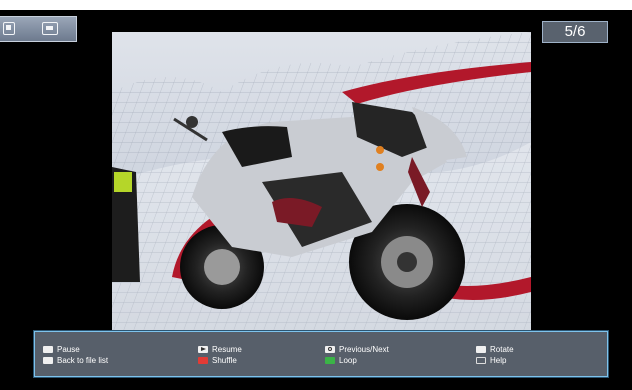 The height and width of the screenshot is (390, 632). Describe the element at coordinates (224, 360) in the screenshot. I see `help-label: Shuffle` at that location.